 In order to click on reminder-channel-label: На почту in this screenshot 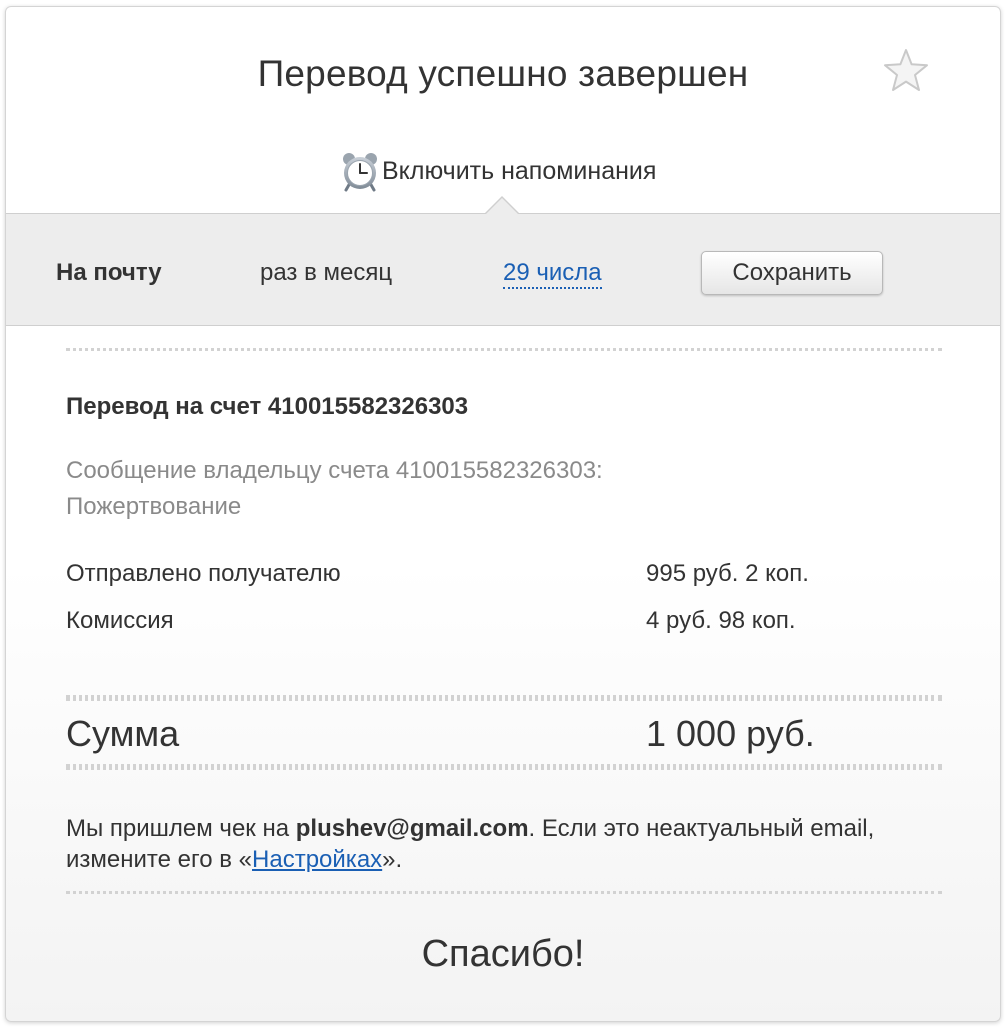, I will do `click(109, 272)`.